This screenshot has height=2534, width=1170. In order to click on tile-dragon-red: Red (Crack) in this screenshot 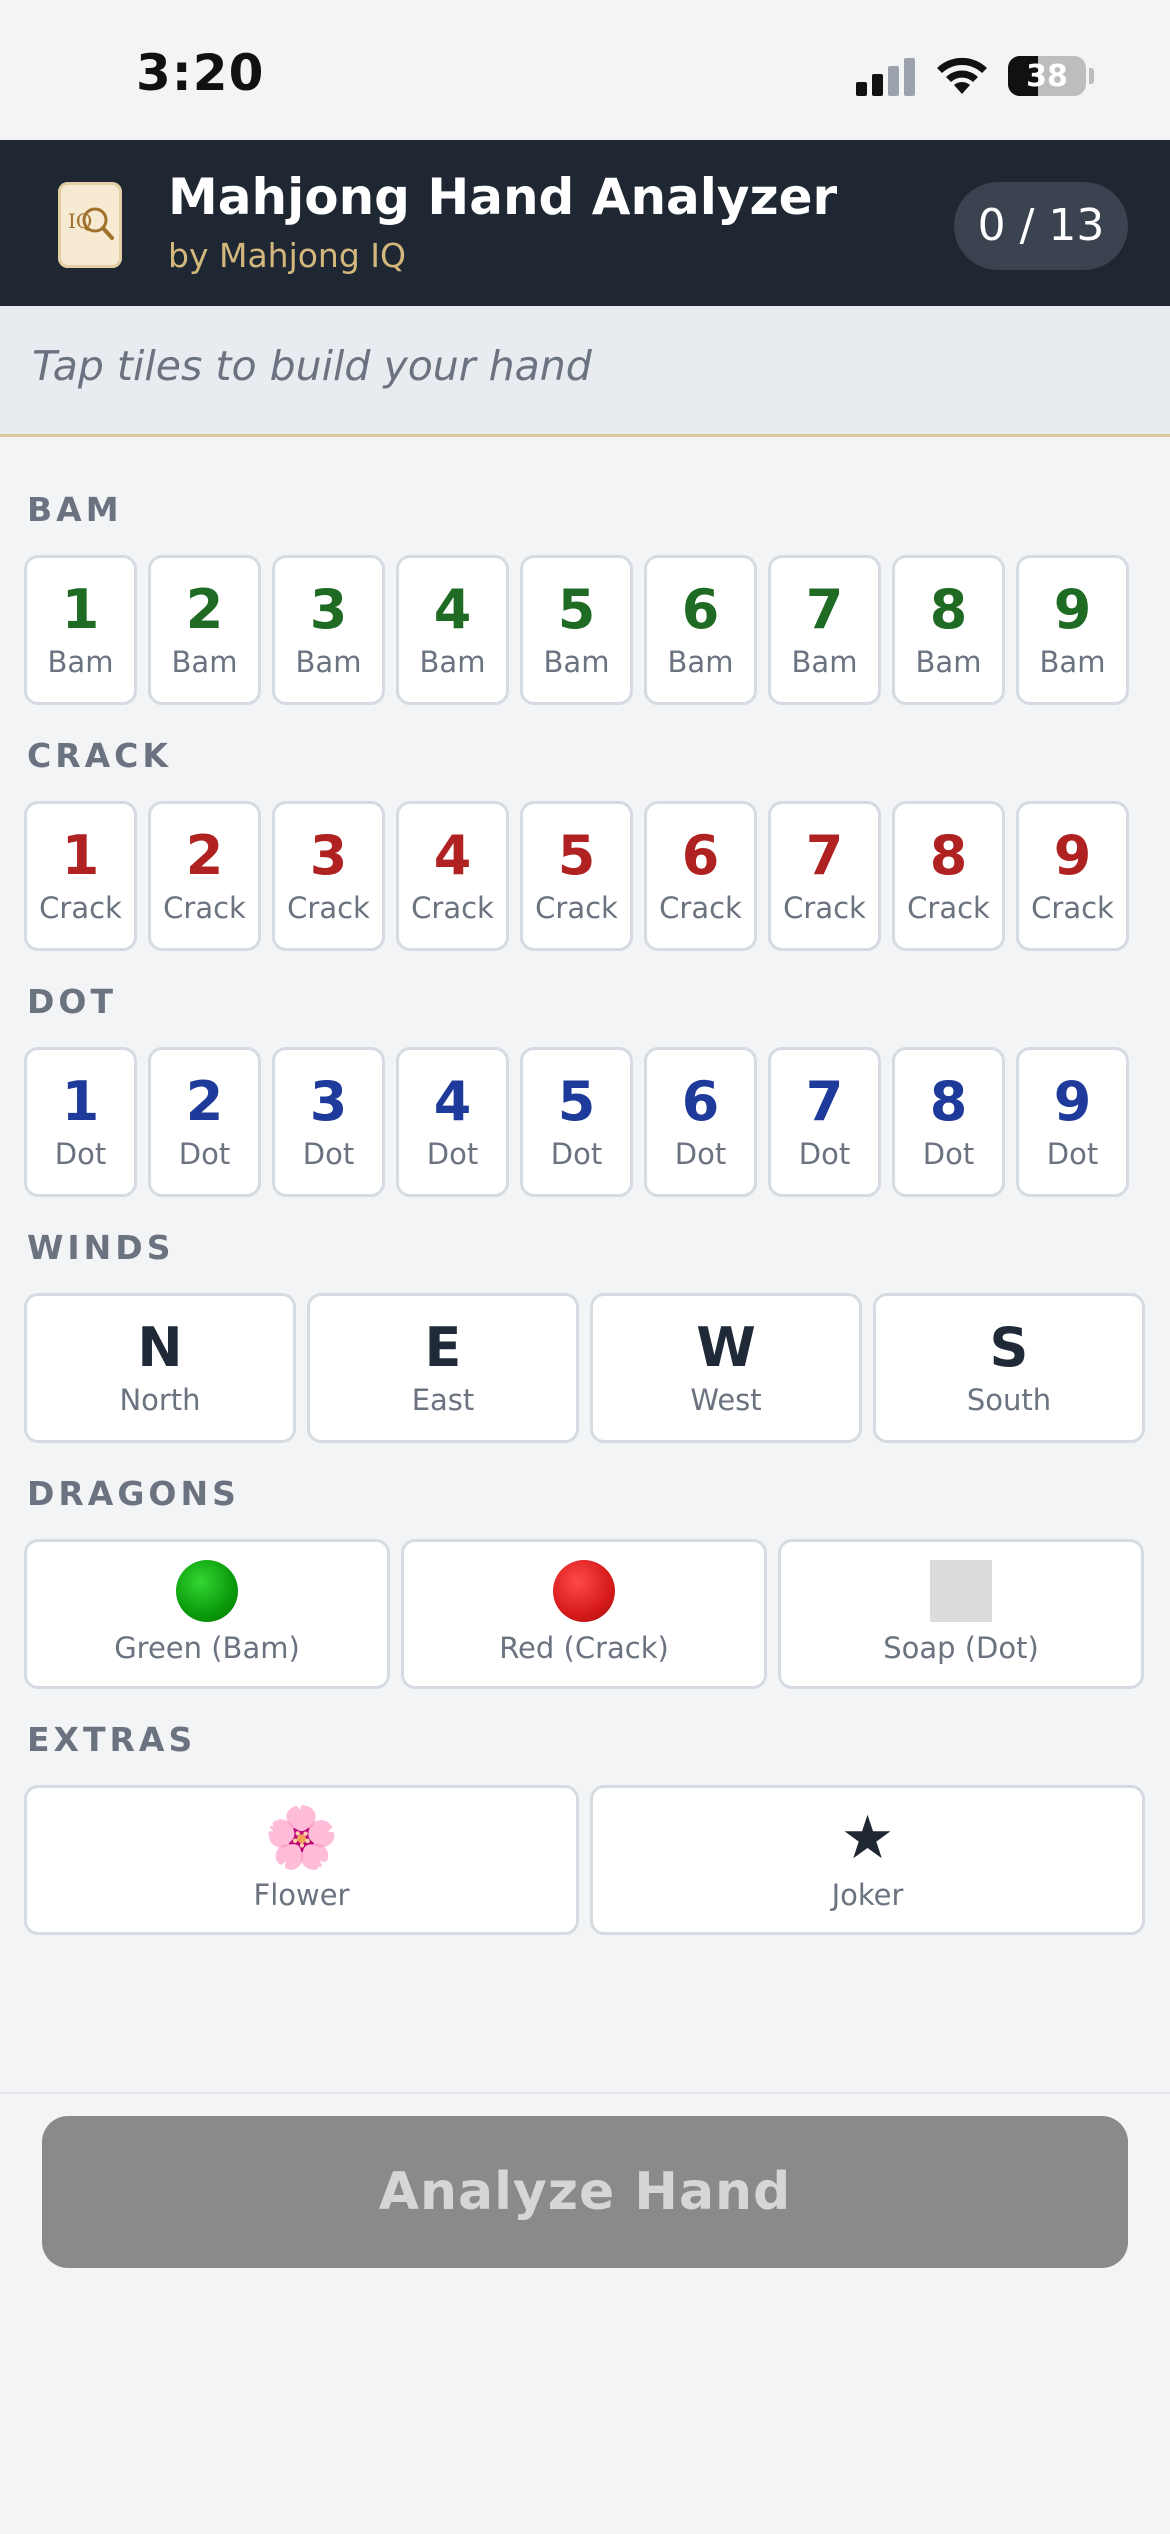, I will do `click(584, 1614)`.